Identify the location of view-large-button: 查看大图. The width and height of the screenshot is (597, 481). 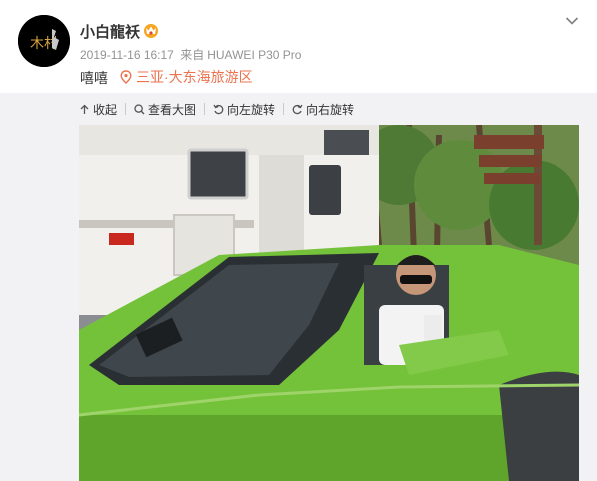
(165, 109).